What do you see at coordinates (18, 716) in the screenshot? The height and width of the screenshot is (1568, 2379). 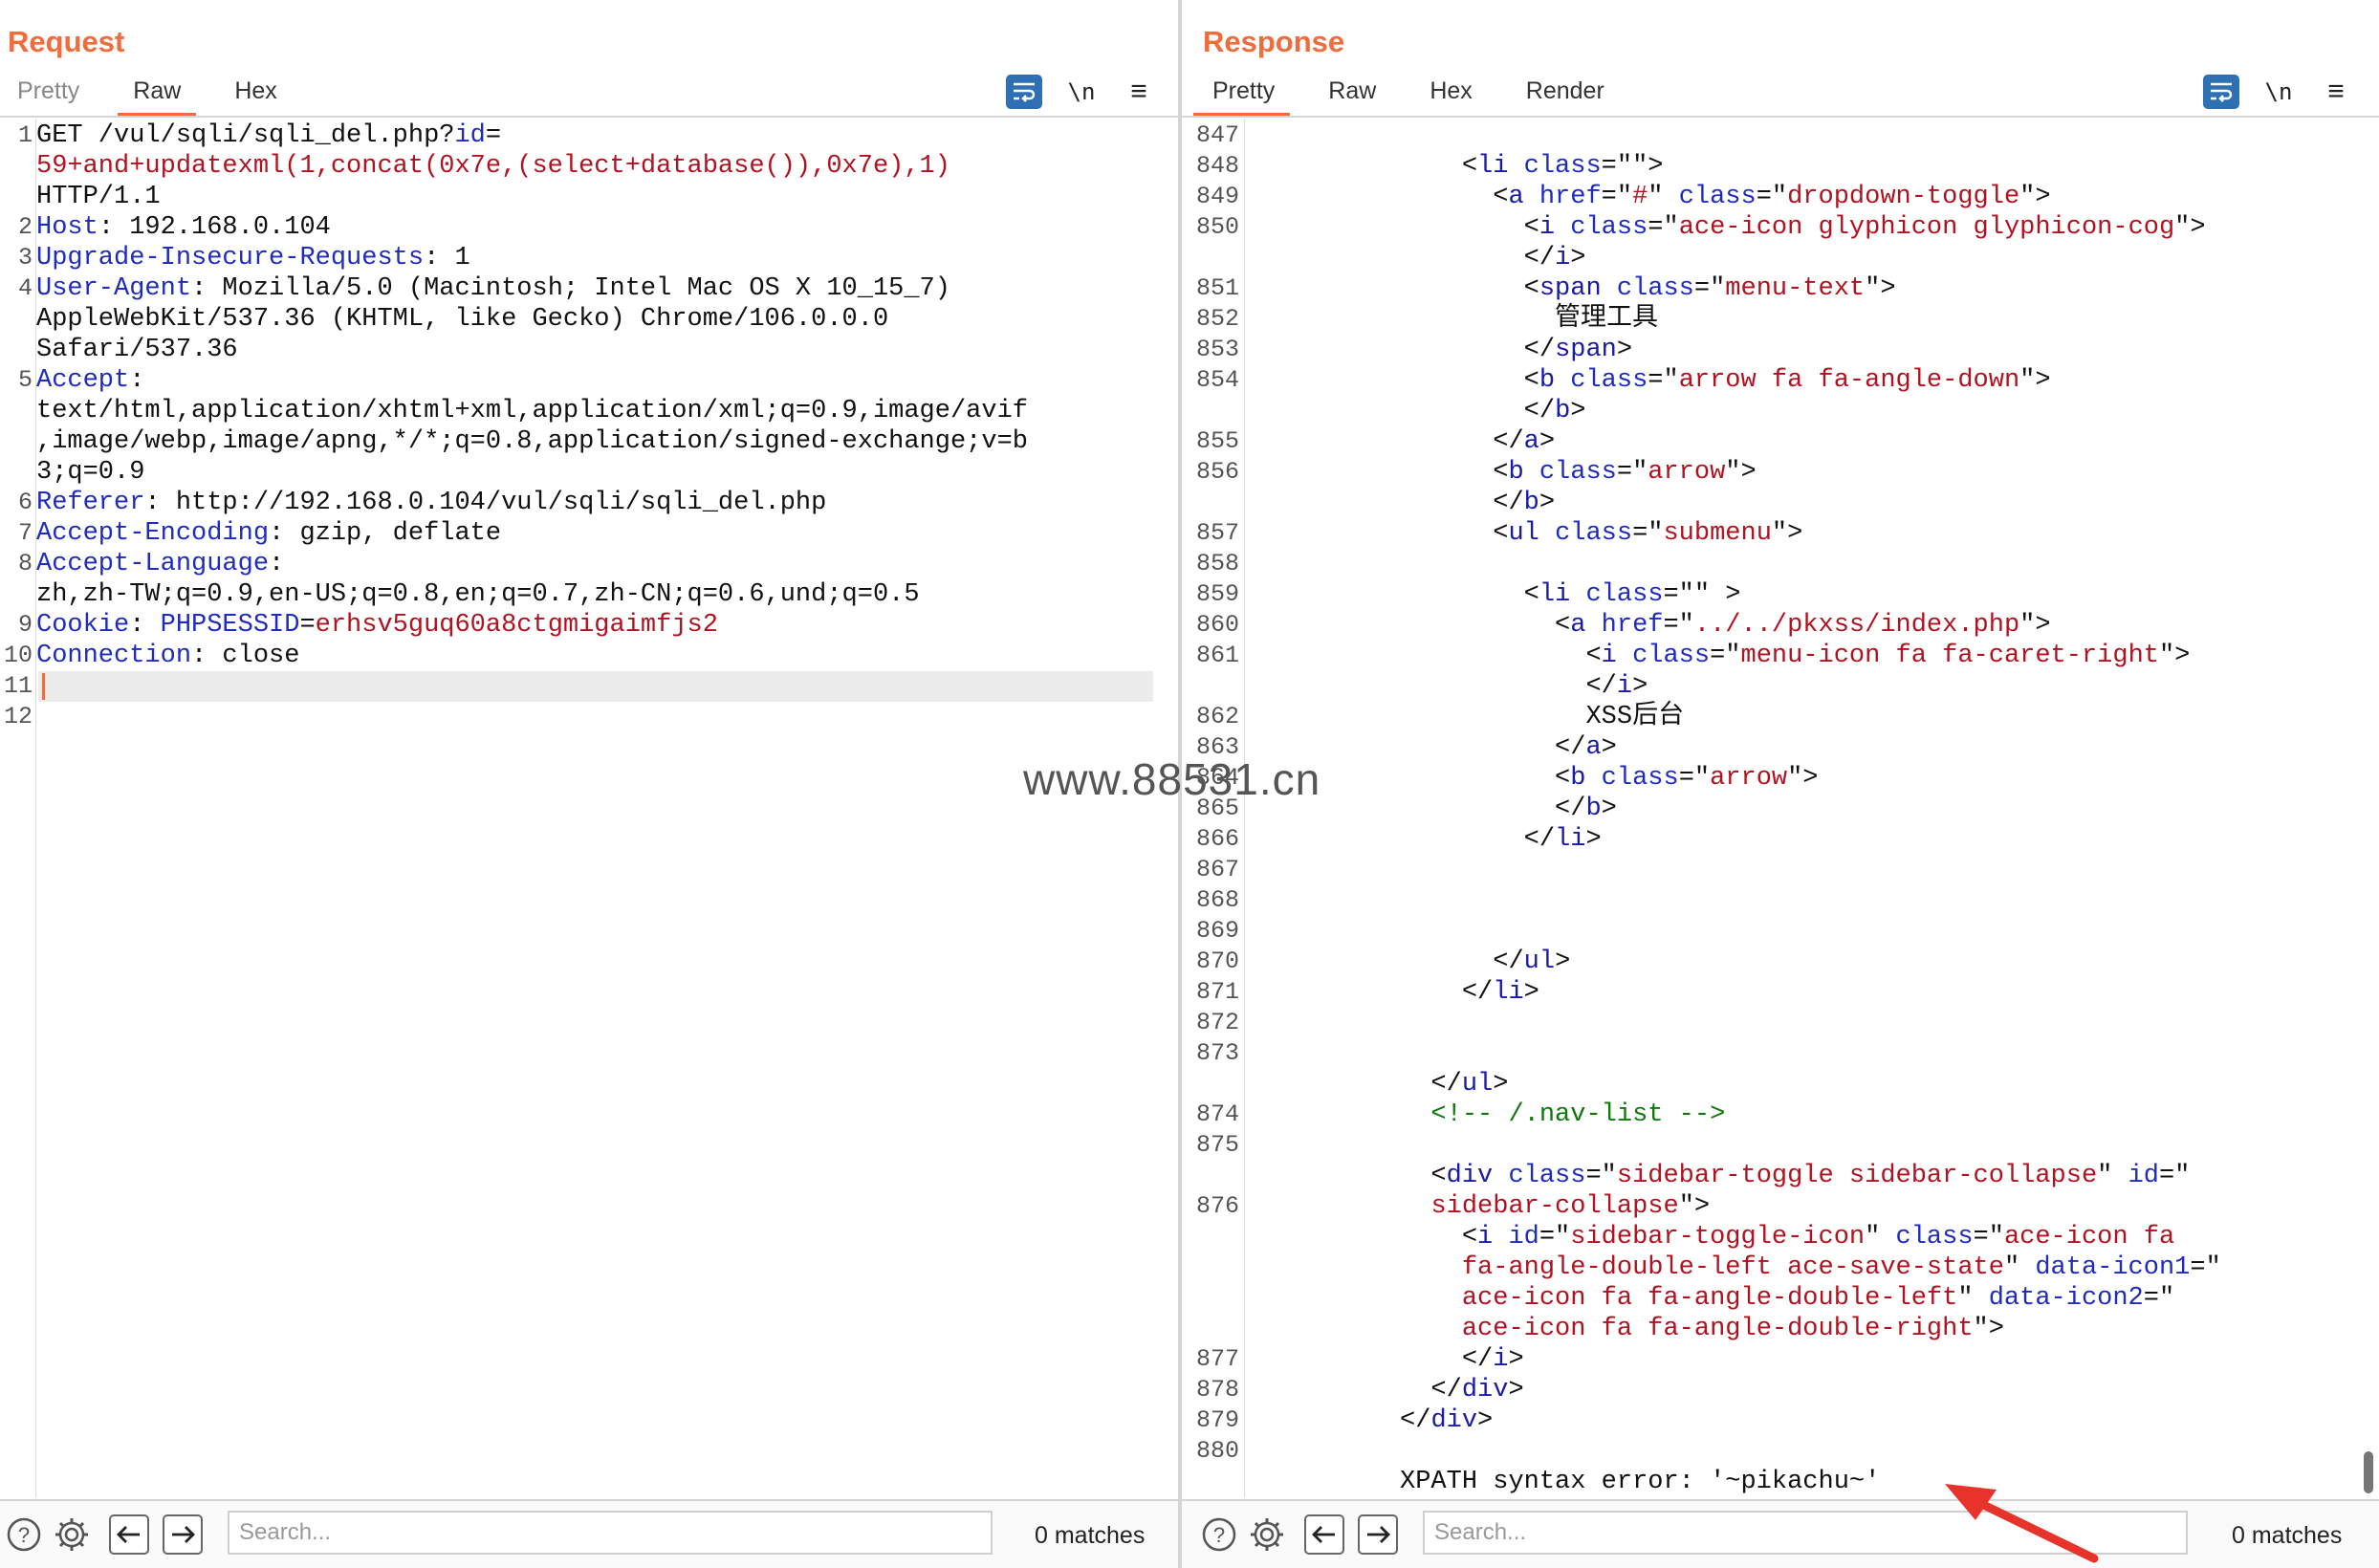 I see `line-number: 12` at bounding box center [18, 716].